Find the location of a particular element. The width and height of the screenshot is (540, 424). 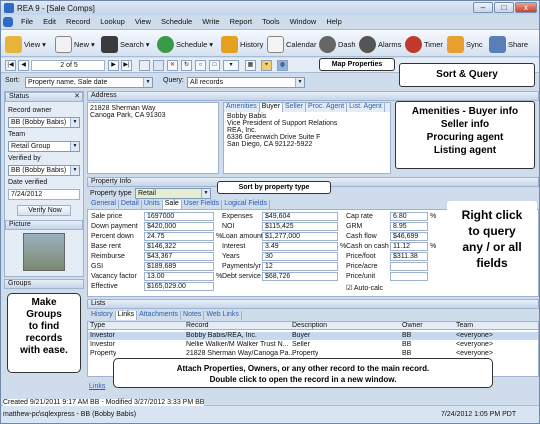

menu-record: Record is located at coordinates (78, 21).